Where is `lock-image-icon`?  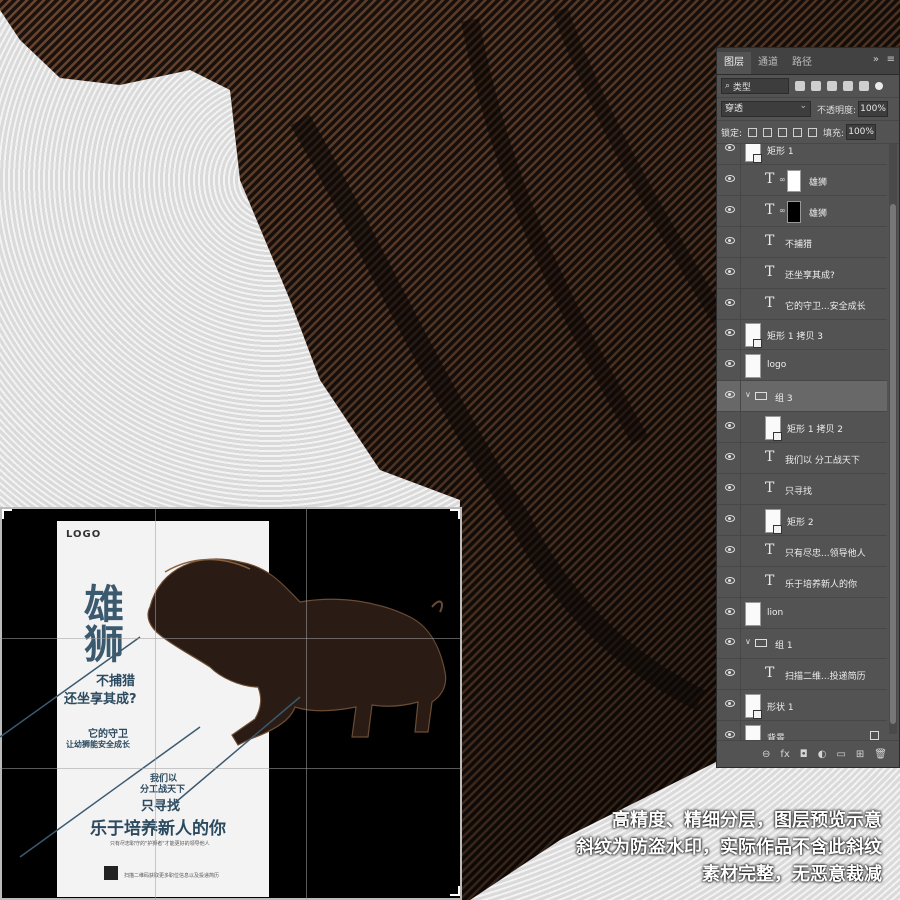
lock-image-icon is located at coordinates (768, 132).